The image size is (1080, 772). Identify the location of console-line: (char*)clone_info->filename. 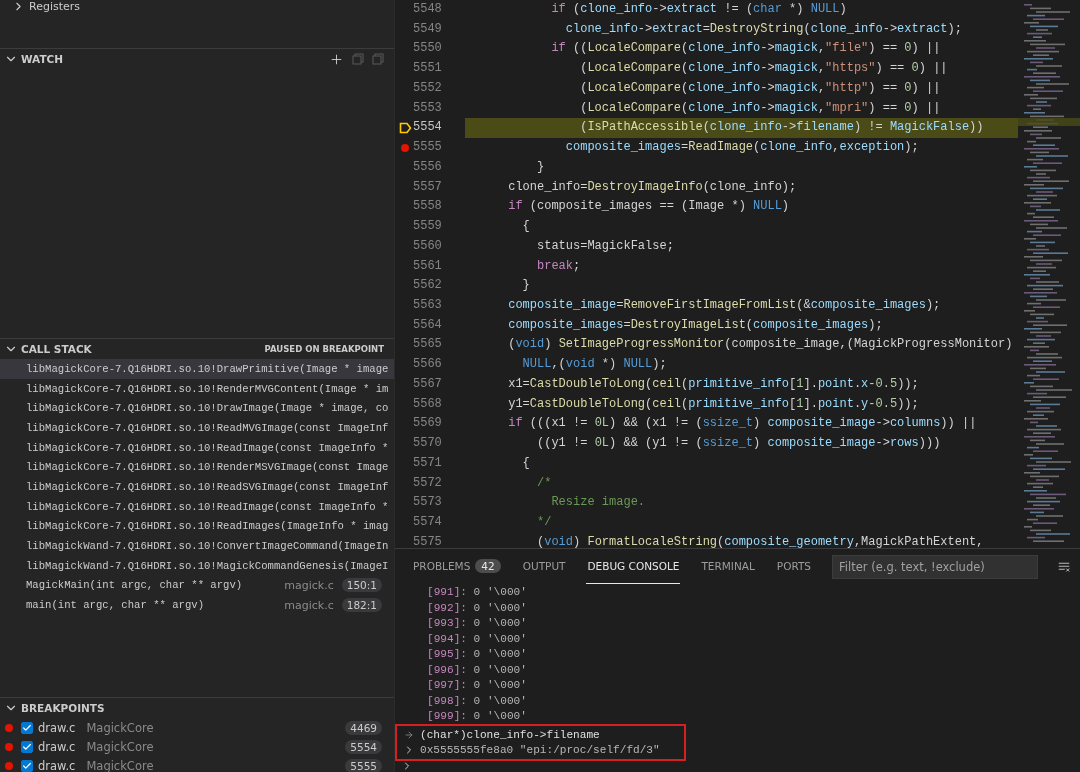
(510, 734).